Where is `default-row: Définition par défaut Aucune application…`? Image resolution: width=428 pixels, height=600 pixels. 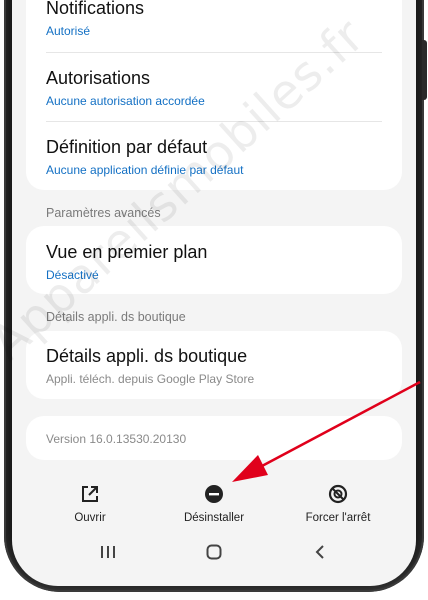
default-row: Définition par défaut Aucune application… is located at coordinates (214, 157).